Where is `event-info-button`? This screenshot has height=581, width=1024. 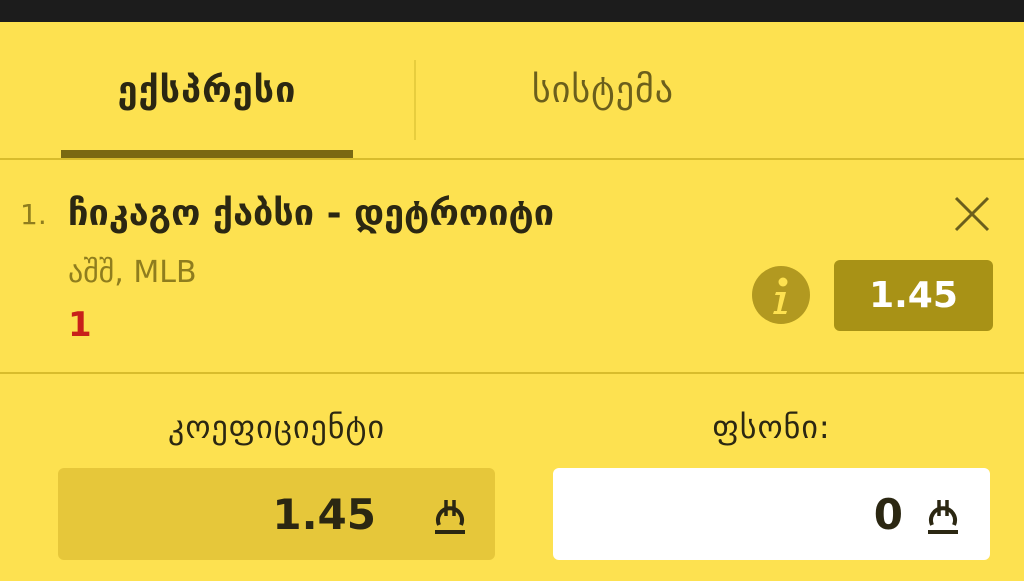
event-info-button is located at coordinates (781, 295).